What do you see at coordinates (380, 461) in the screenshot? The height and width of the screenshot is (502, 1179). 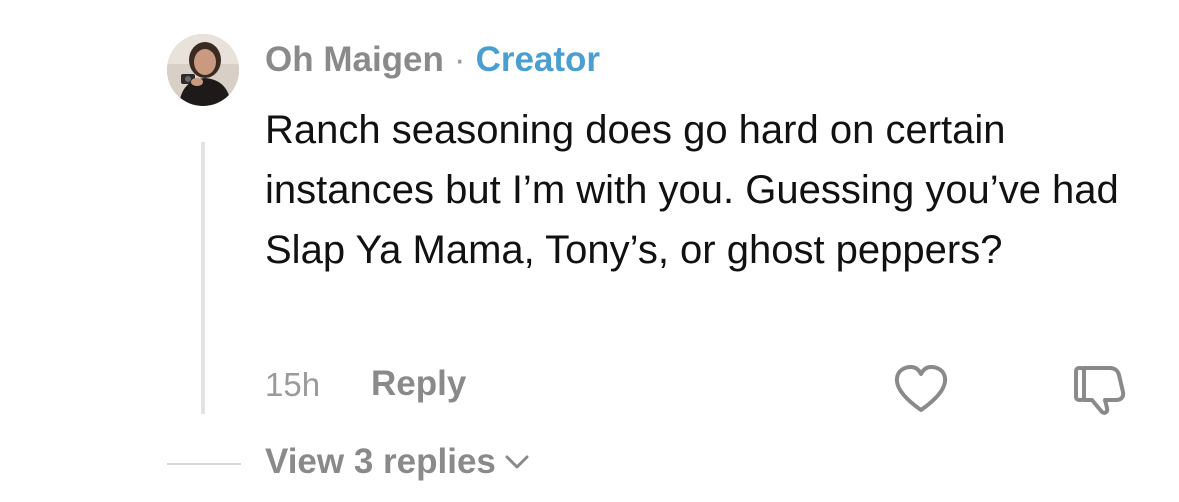 I see `view-replies-label: View 3 replies` at bounding box center [380, 461].